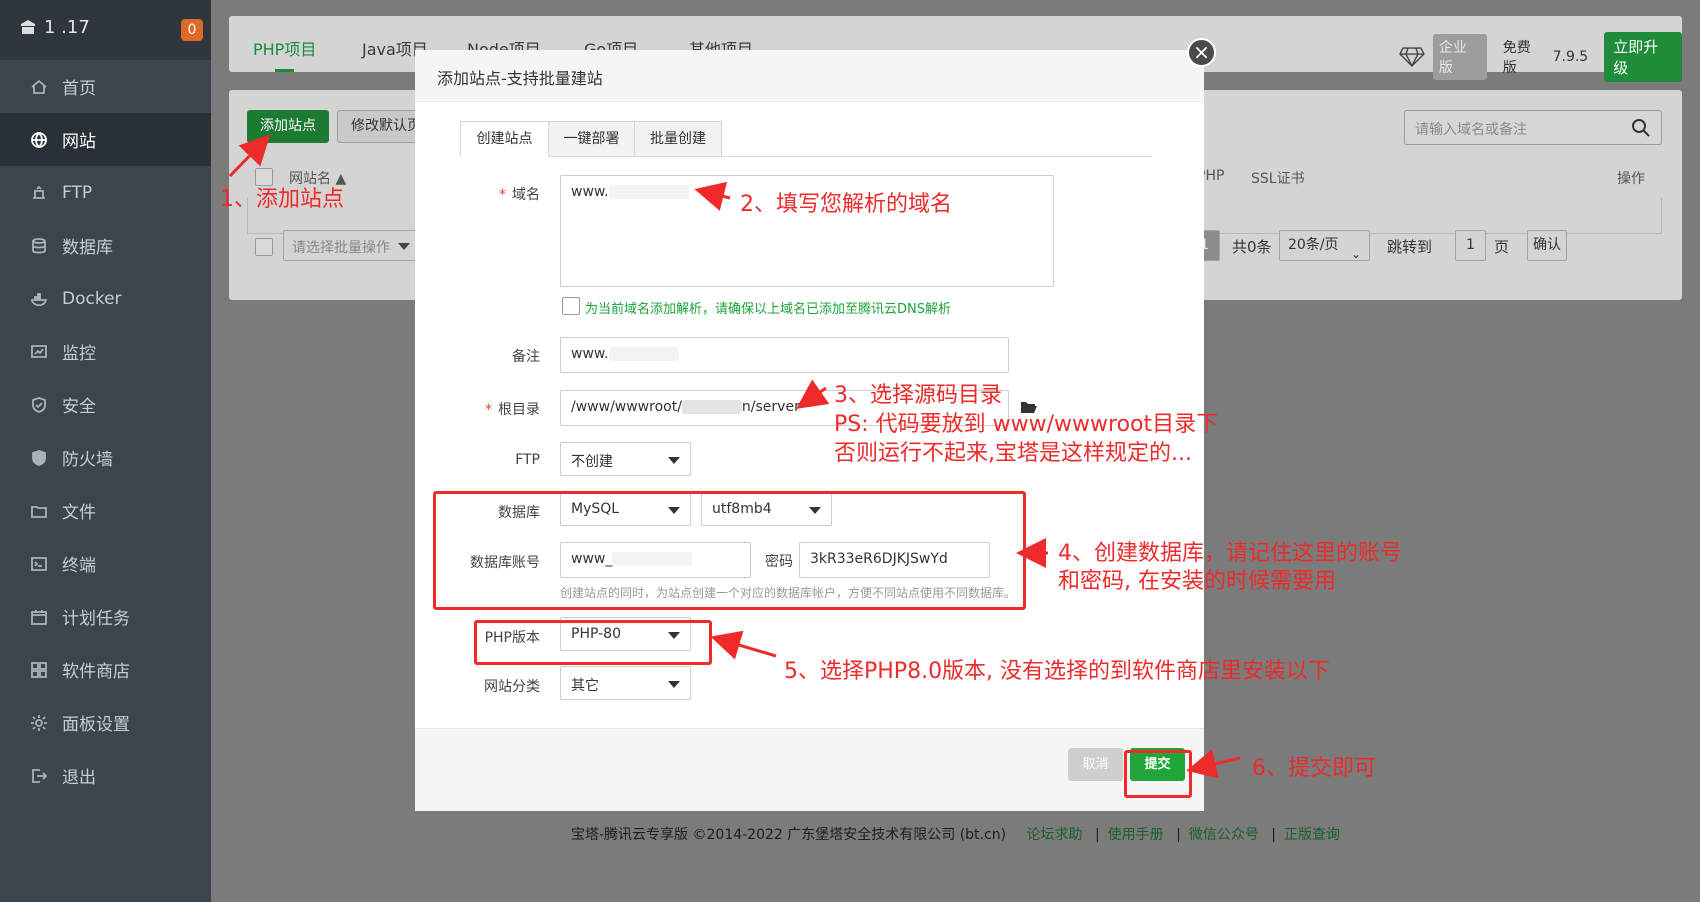 The height and width of the screenshot is (902, 1700). Describe the element at coordinates (1057, 671) in the screenshot. I see `annotation-step5: 5、选择PHP8.0版本, 没有选择的到软件商店里安装以下` at that location.